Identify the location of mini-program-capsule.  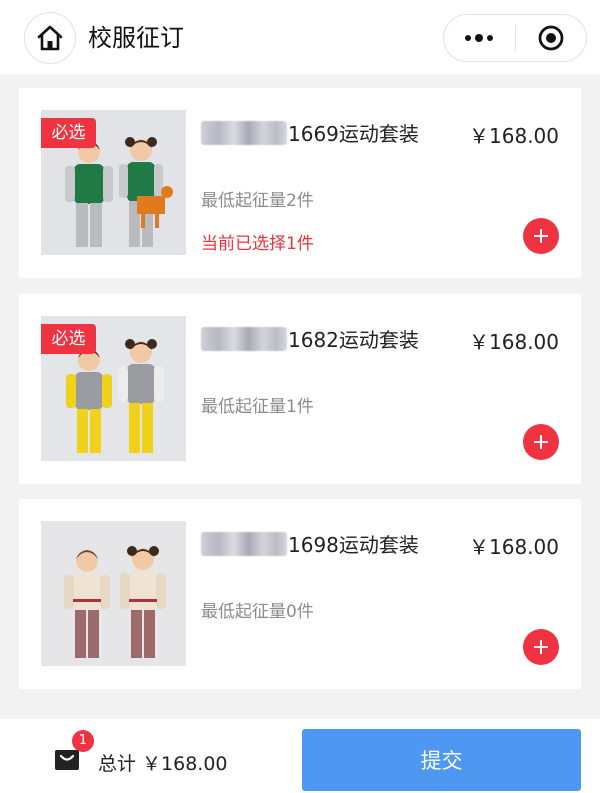
(515, 38).